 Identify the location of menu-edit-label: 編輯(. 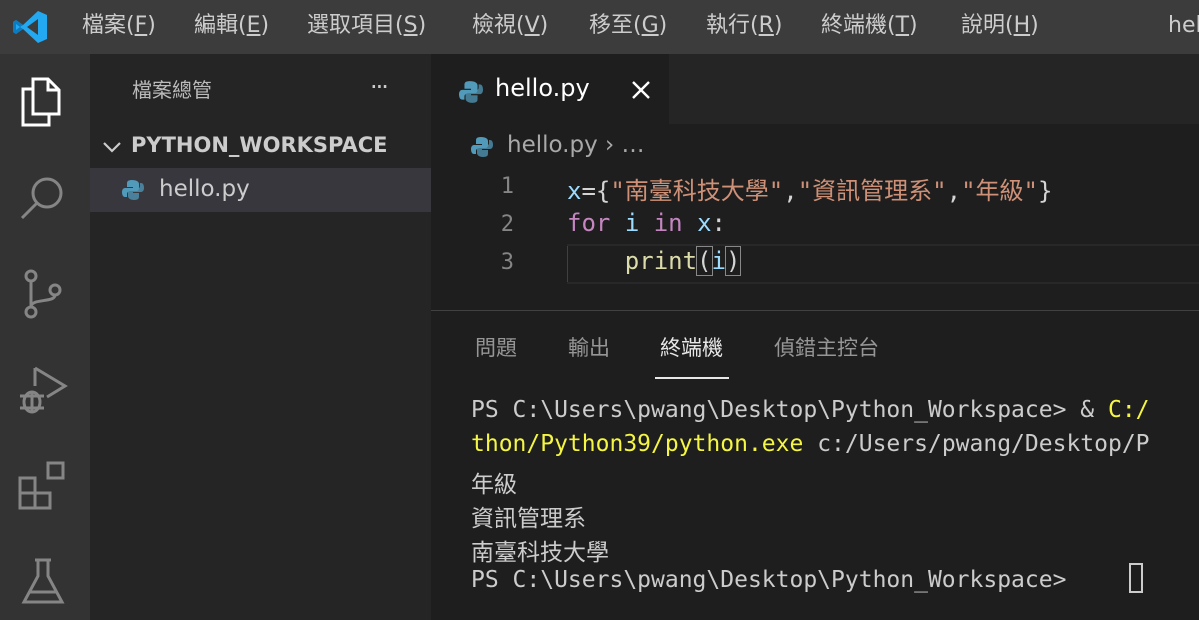
(220, 25).